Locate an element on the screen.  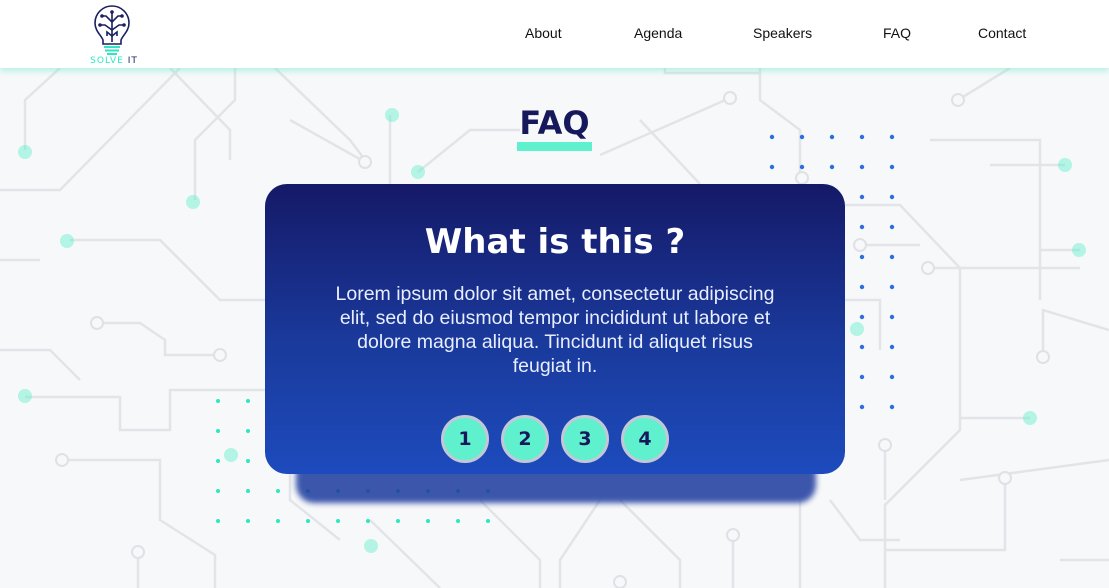
logo-text: SOLVE IT is located at coordinates (114, 61).